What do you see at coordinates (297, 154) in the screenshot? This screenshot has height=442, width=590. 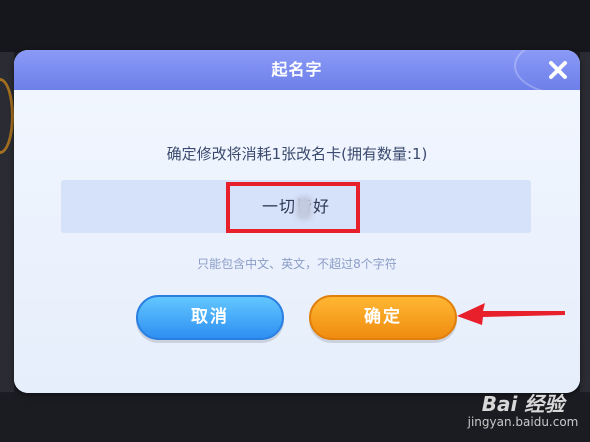 I see `confirm-message: 确定修改将消耗1张改名卡(拥有数量:1)` at bounding box center [297, 154].